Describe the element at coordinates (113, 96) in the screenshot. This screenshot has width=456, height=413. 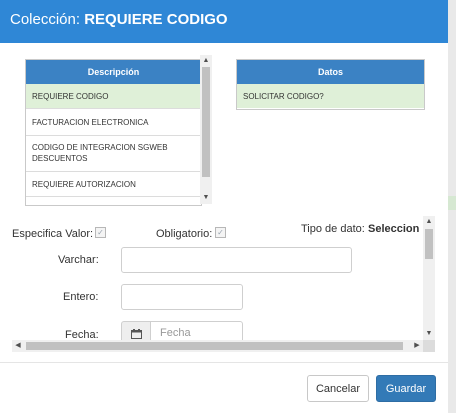
I see `table-row: REQUIERE CODIGO` at that location.